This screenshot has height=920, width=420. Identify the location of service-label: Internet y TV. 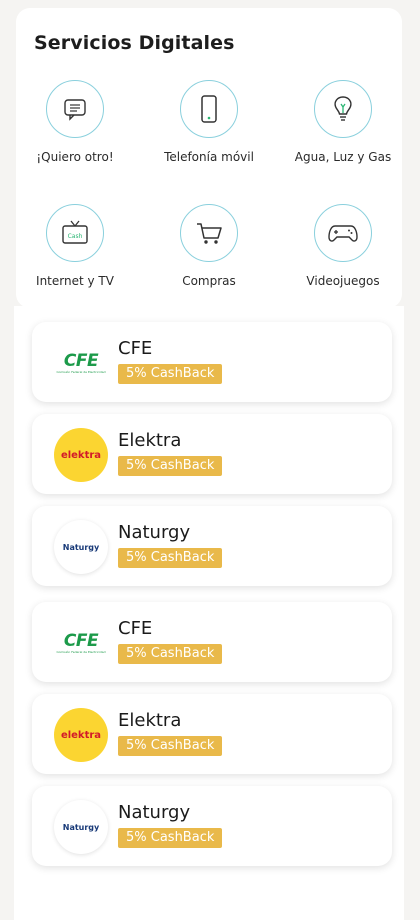
(75, 281).